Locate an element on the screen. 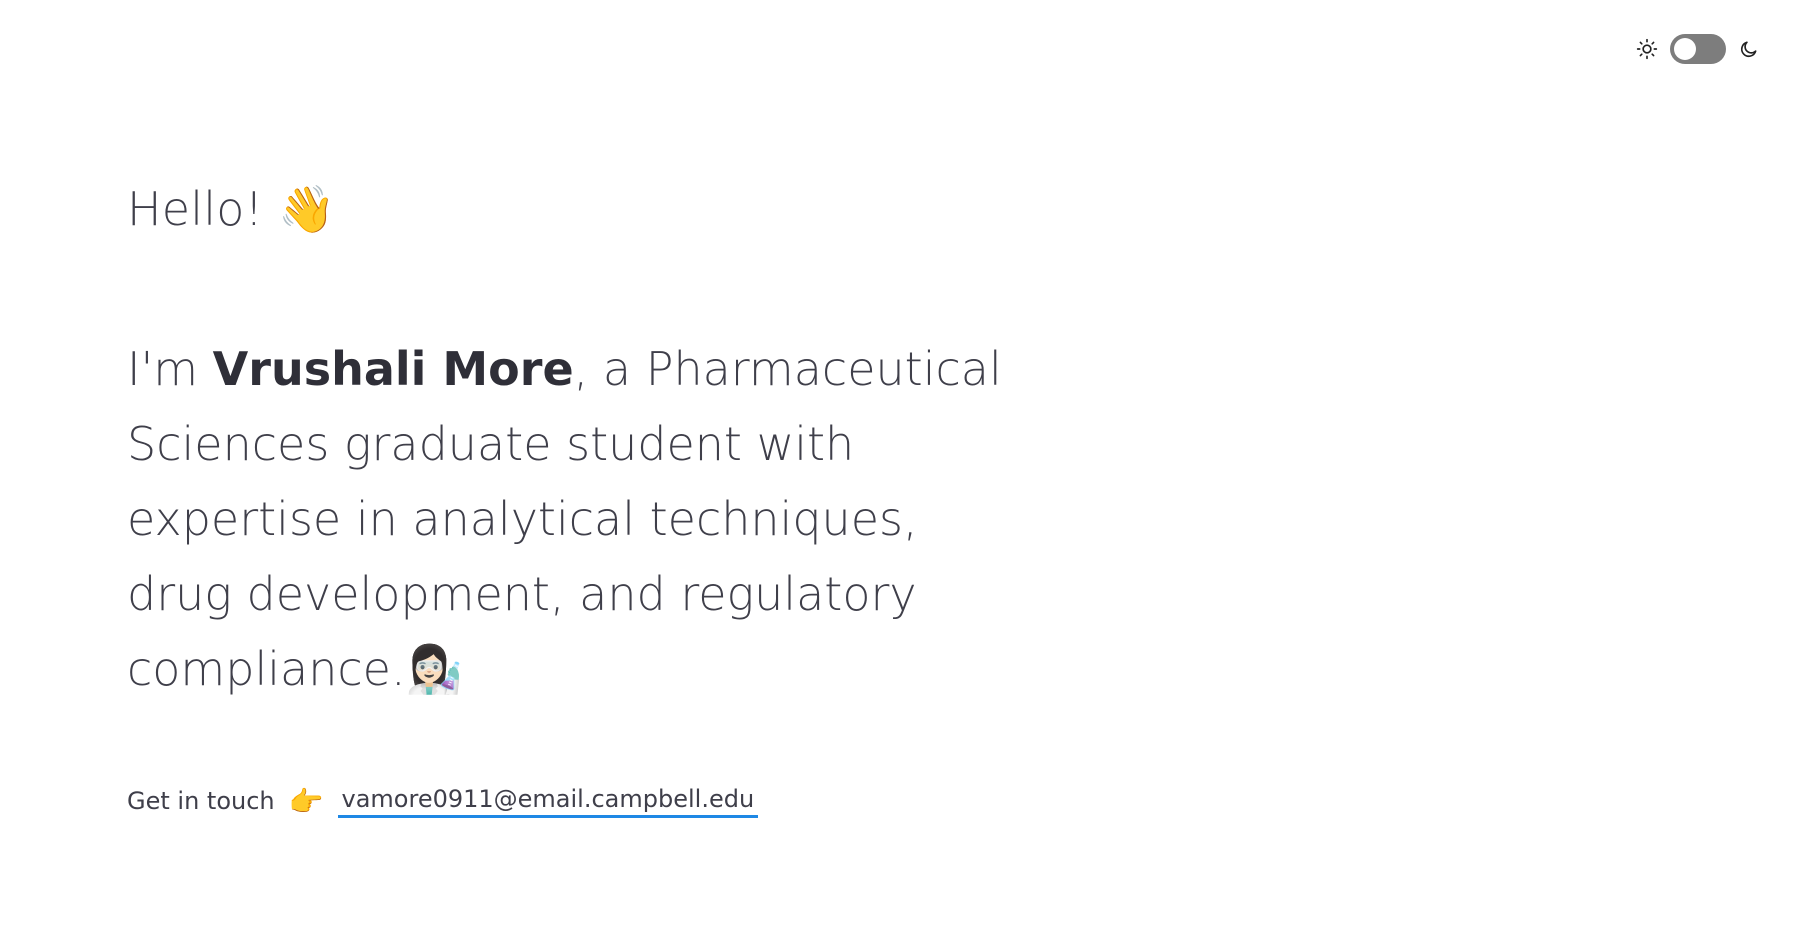 The image size is (1800, 936). sun-icon is located at coordinates (1647, 49).